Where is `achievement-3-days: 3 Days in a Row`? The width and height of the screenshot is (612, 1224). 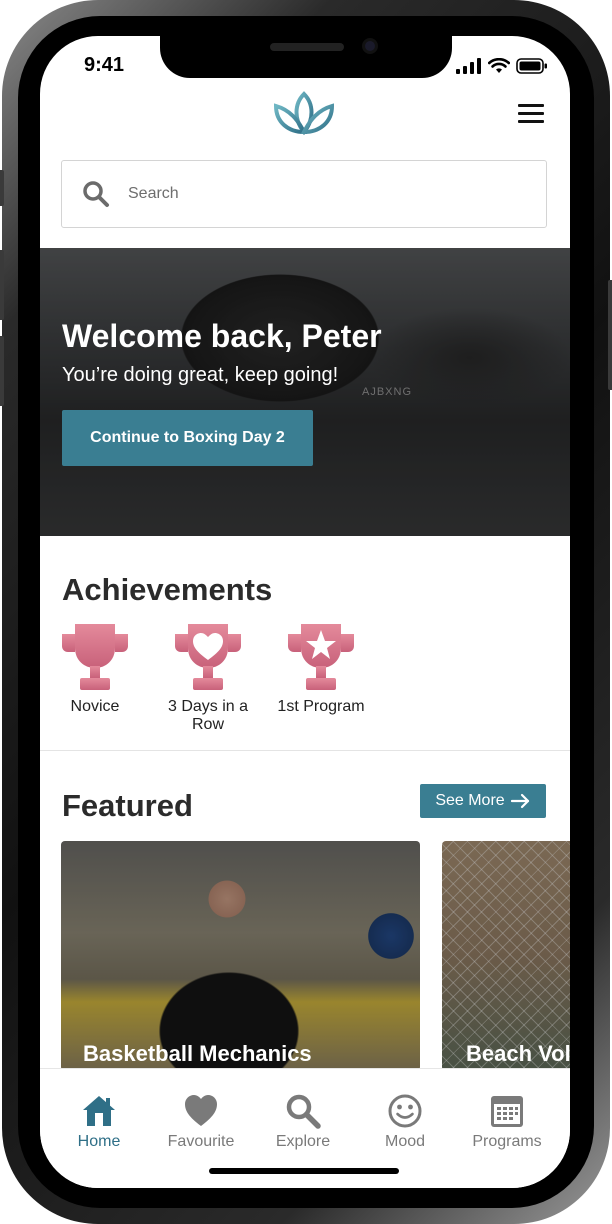
achievement-3-days: 3 Days in a Row is located at coordinates (208, 678).